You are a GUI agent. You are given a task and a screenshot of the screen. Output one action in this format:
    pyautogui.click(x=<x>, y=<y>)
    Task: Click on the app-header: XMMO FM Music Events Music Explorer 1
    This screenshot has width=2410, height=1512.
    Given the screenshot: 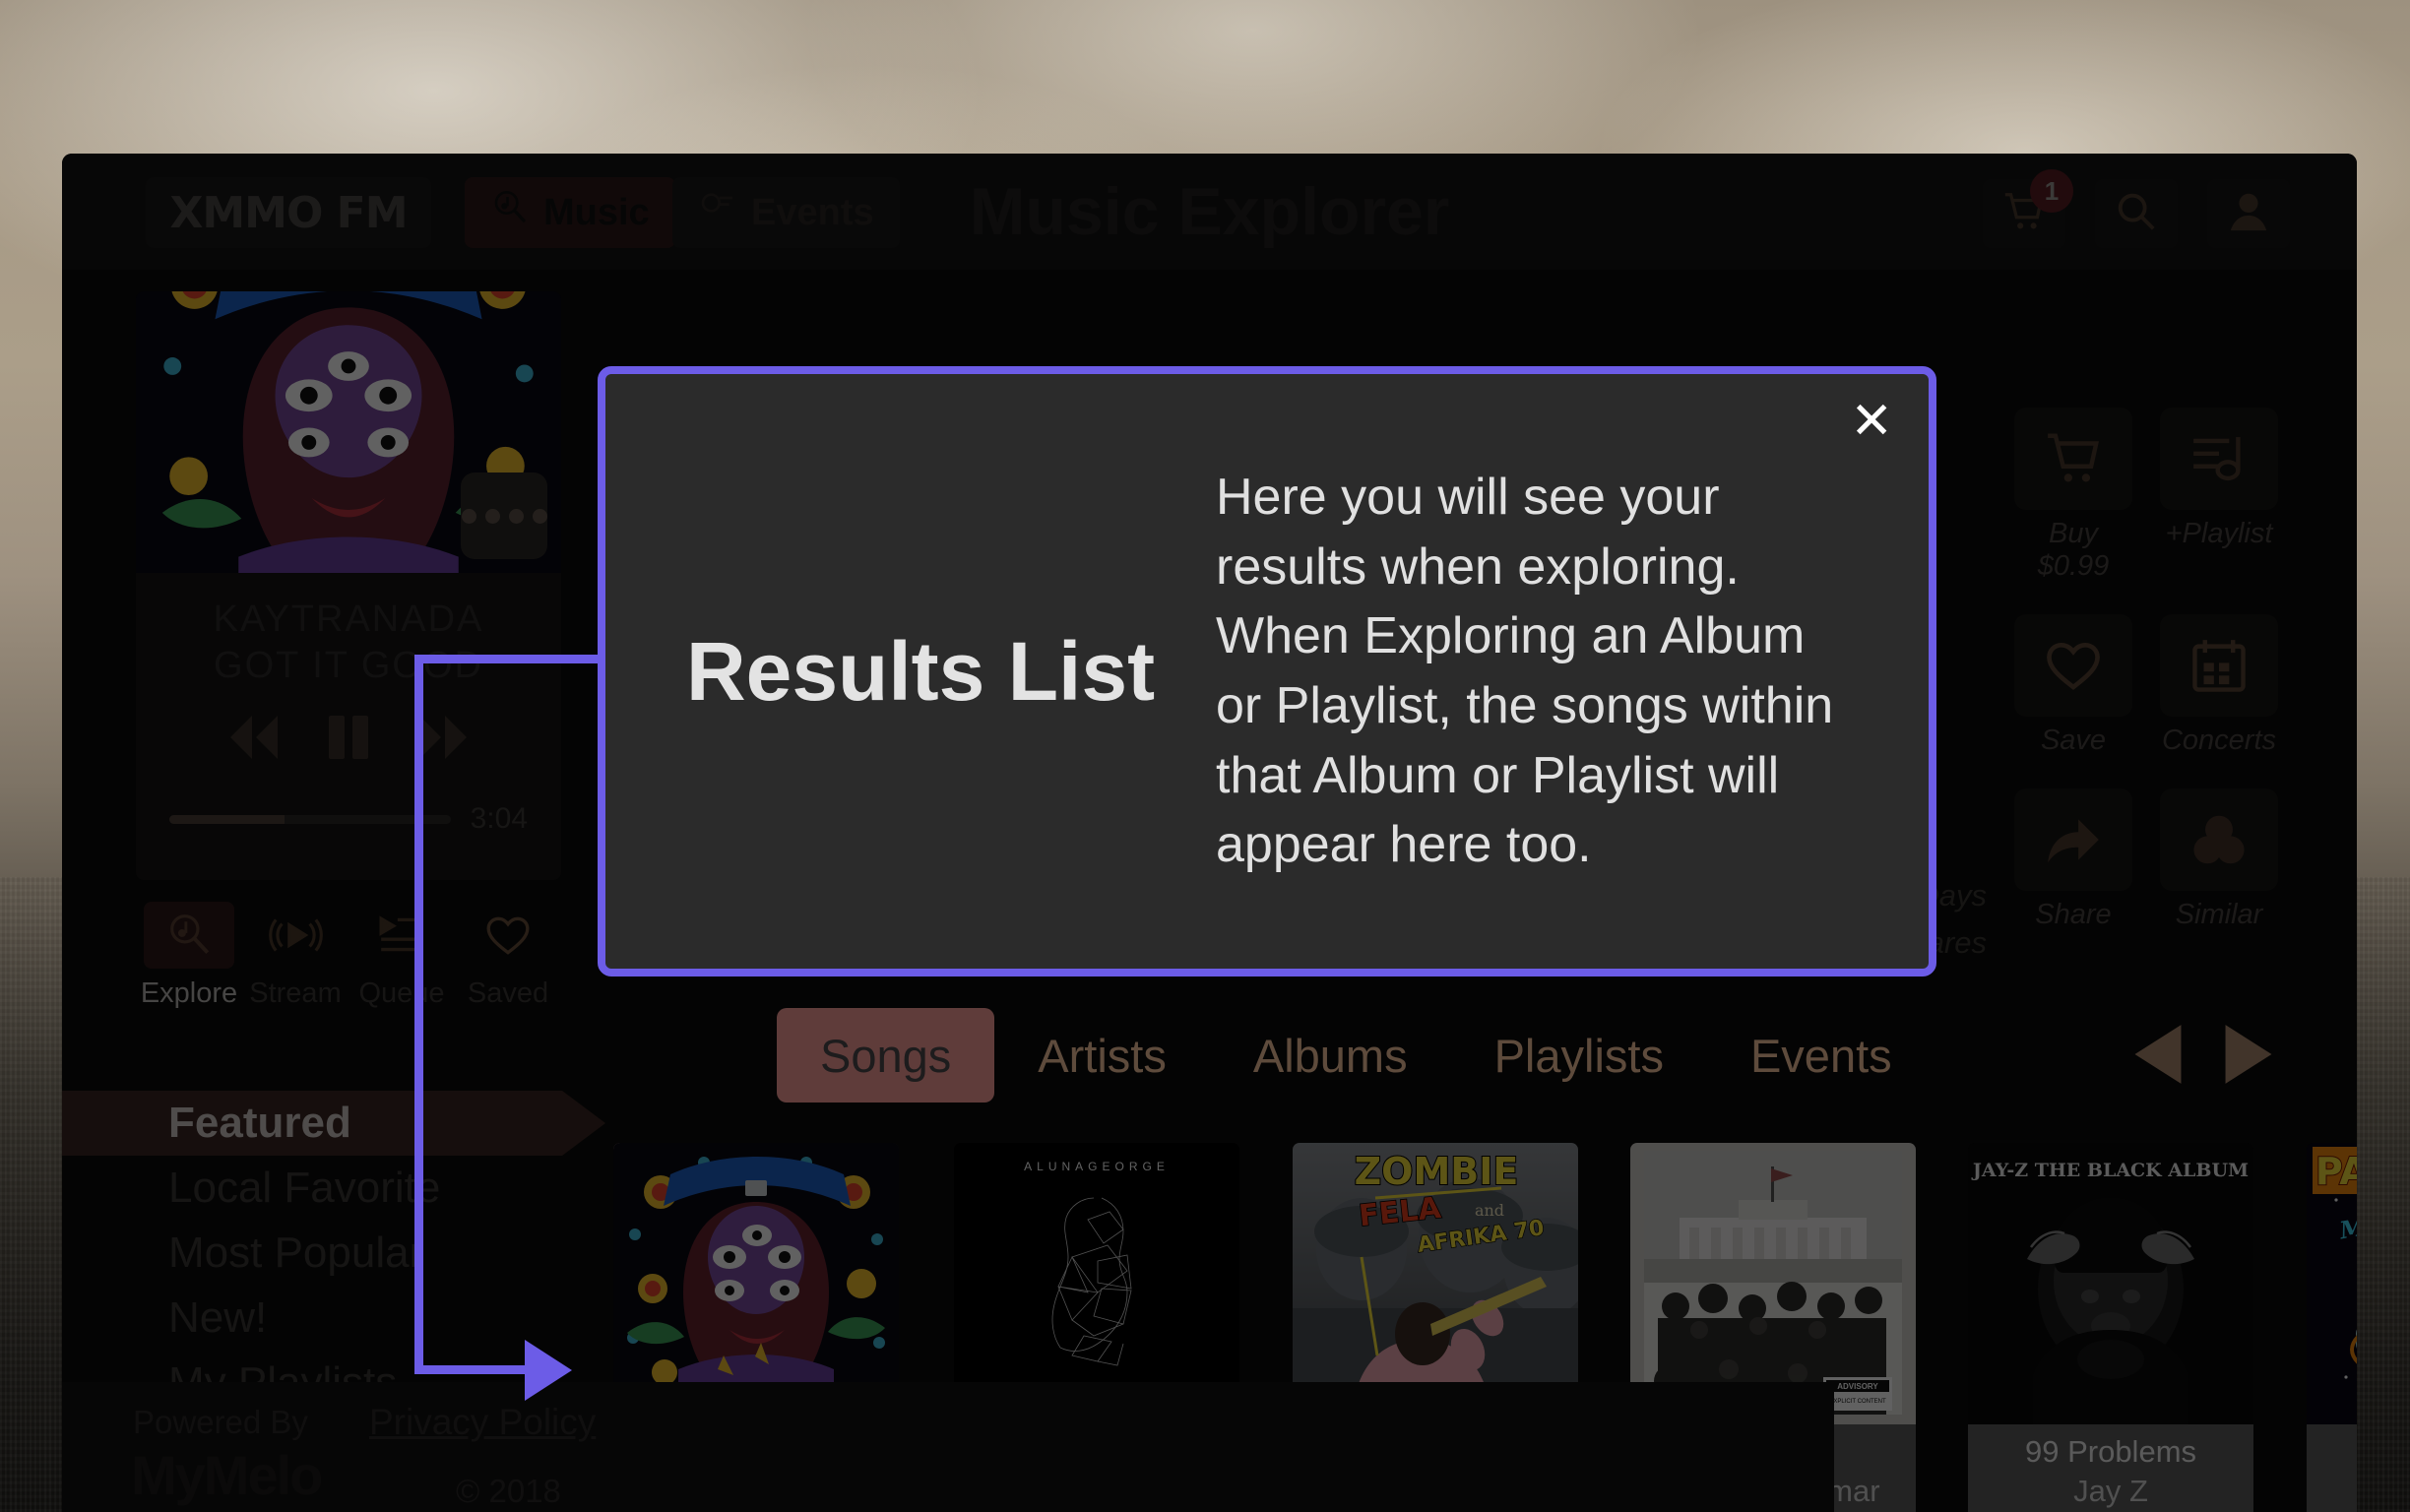 What is the action you would take?
    pyautogui.click(x=1209, y=212)
    